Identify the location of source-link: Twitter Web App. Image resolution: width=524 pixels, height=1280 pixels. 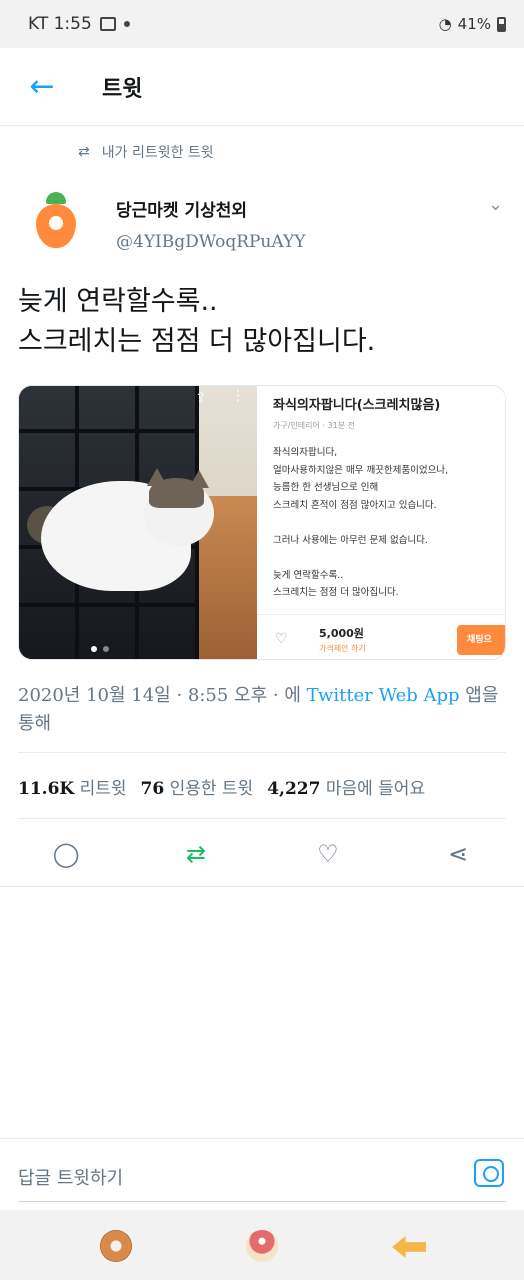
(383, 695).